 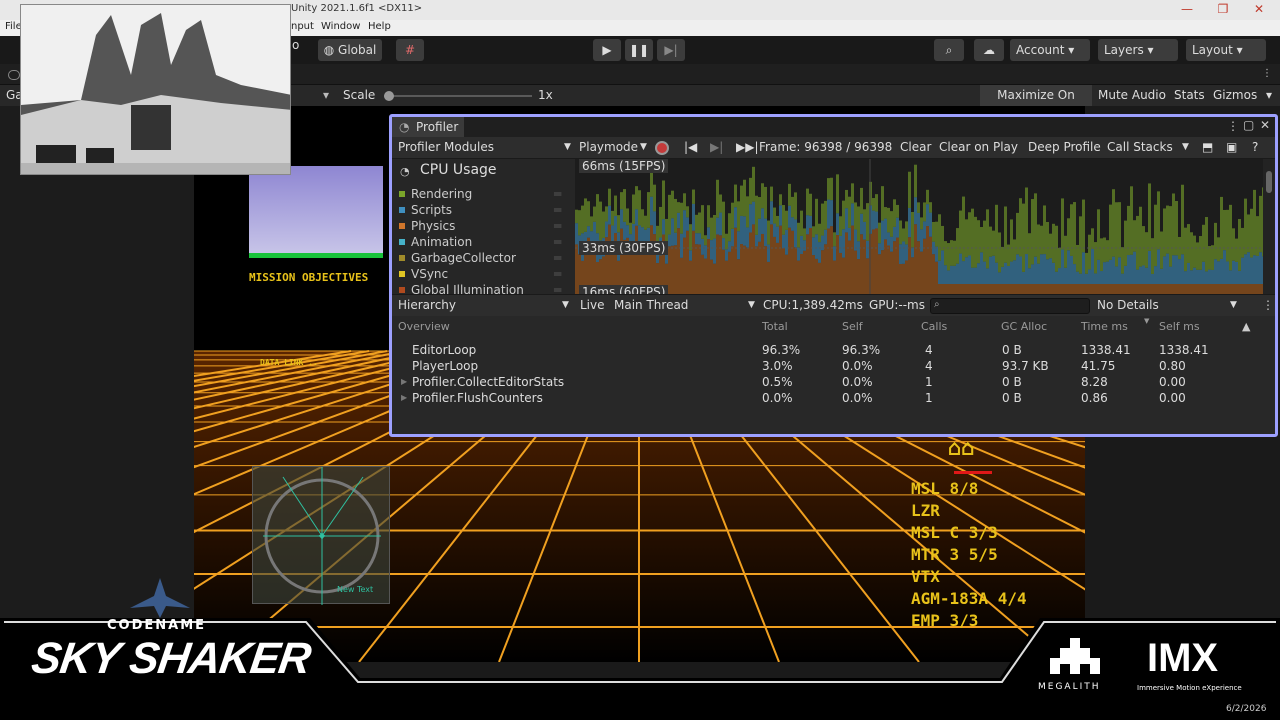 I want to click on cell-total: 96.3%, so click(x=781, y=350).